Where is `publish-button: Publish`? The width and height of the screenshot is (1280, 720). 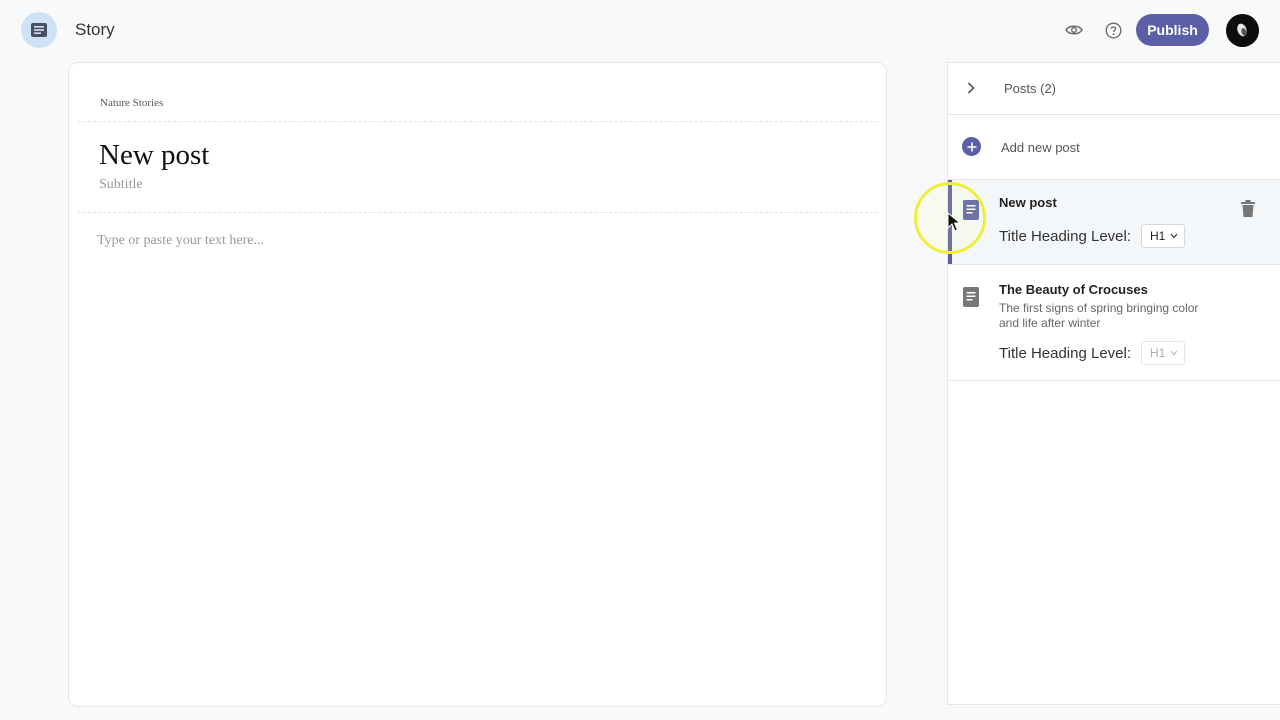
publish-button: Publish is located at coordinates (1172, 30).